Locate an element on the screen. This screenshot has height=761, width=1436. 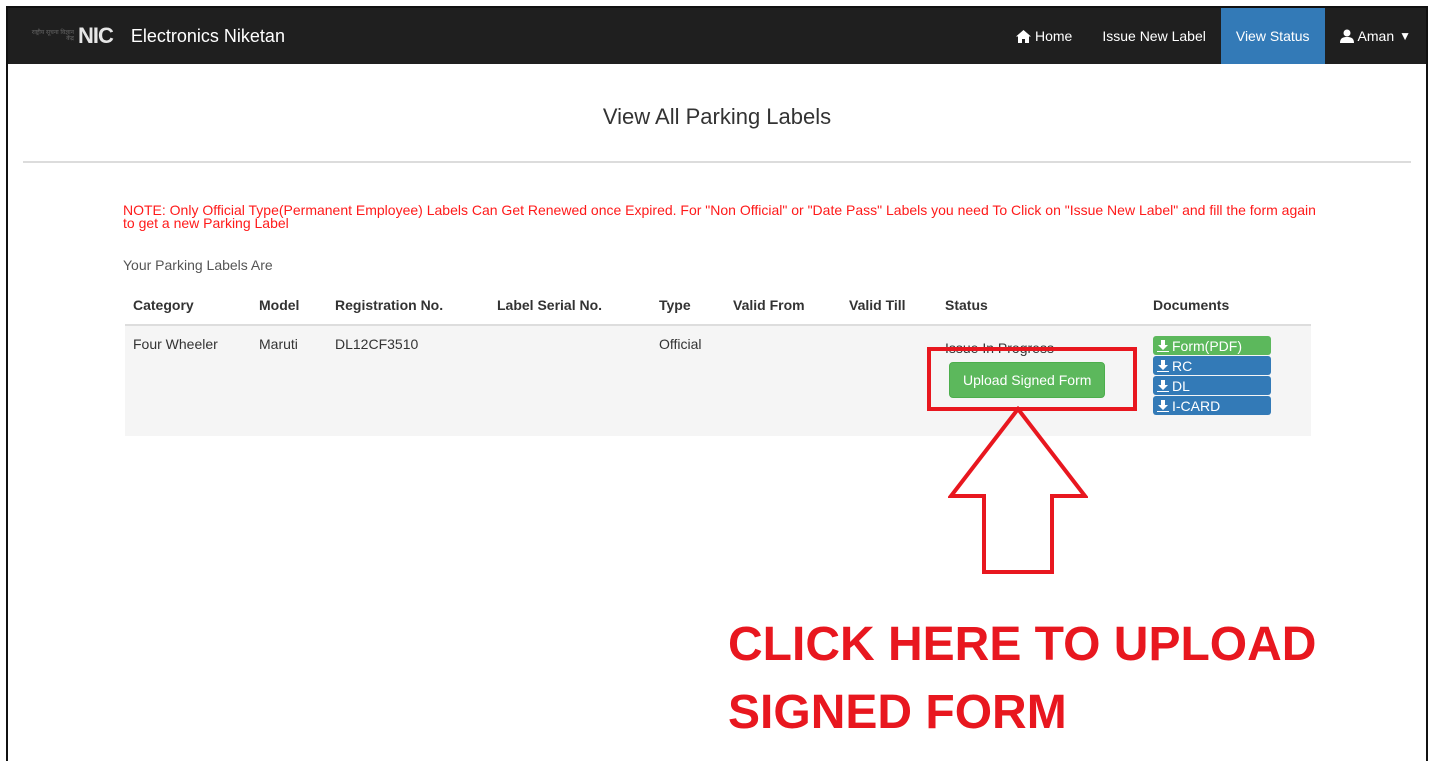
cell-serial is located at coordinates (570, 380).